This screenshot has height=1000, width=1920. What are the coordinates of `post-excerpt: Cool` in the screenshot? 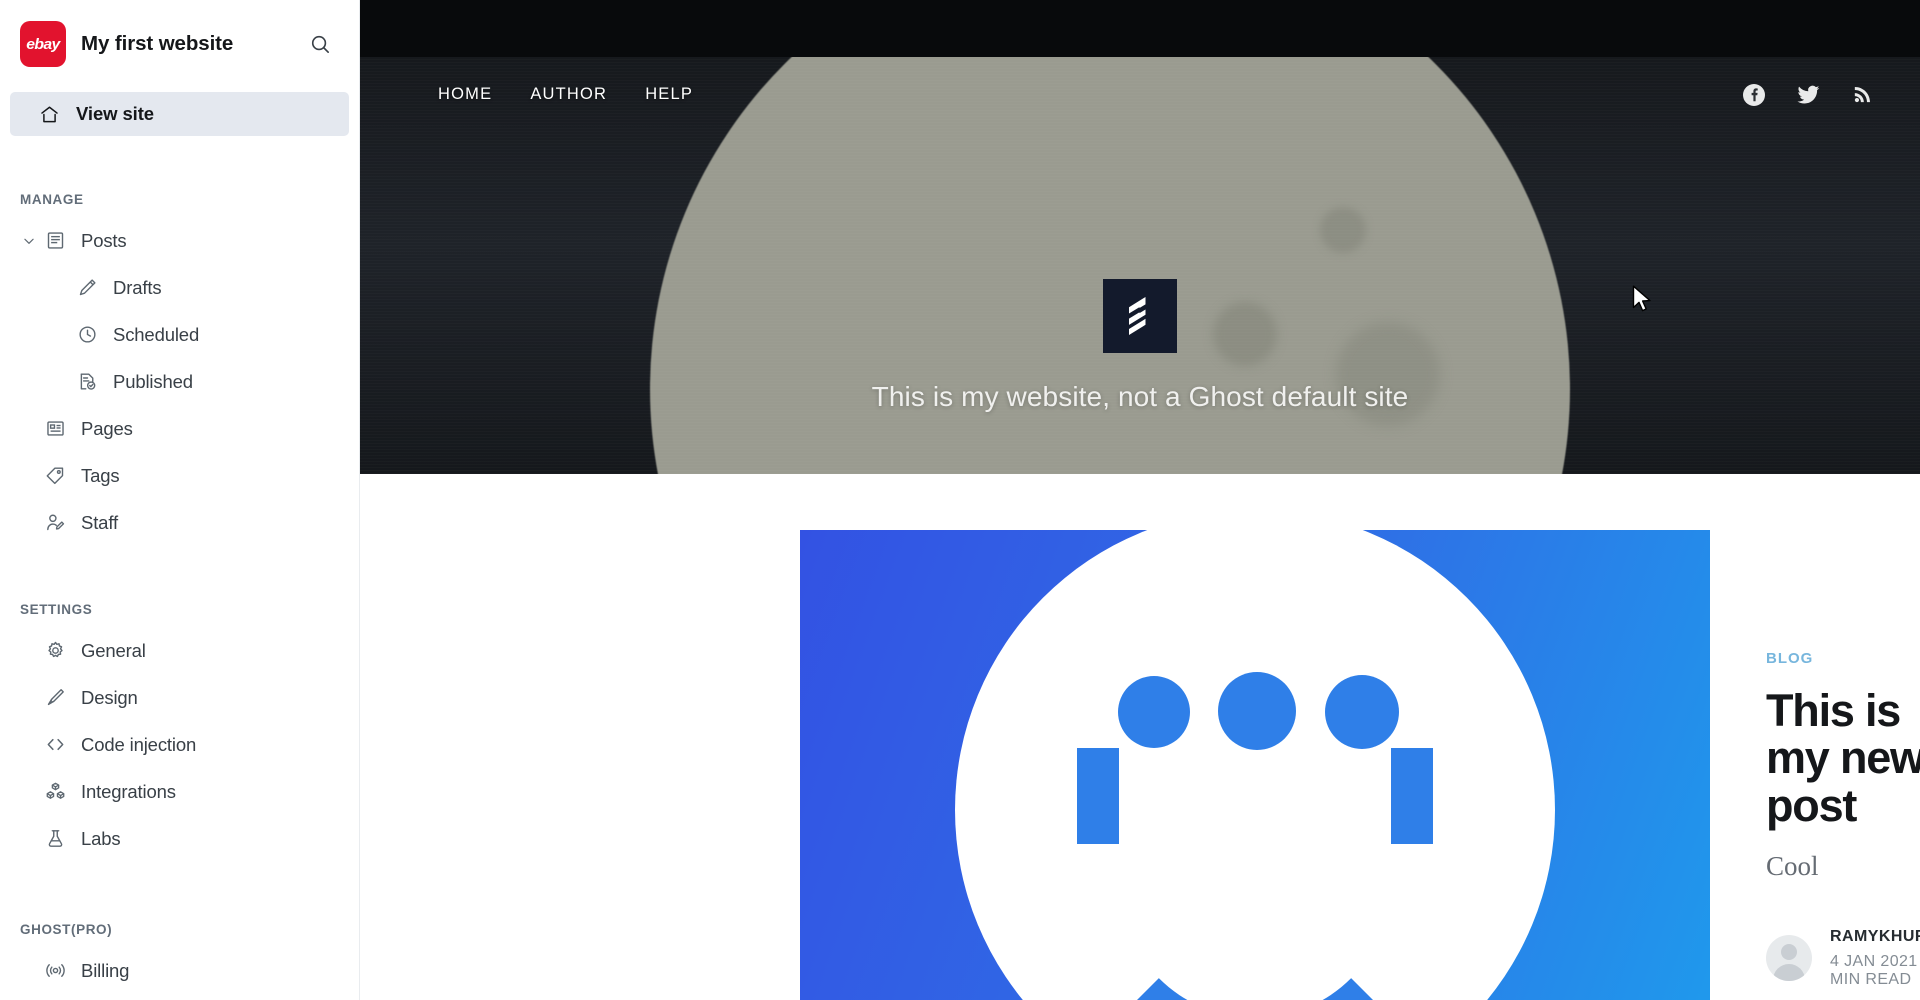 It's located at (1792, 865).